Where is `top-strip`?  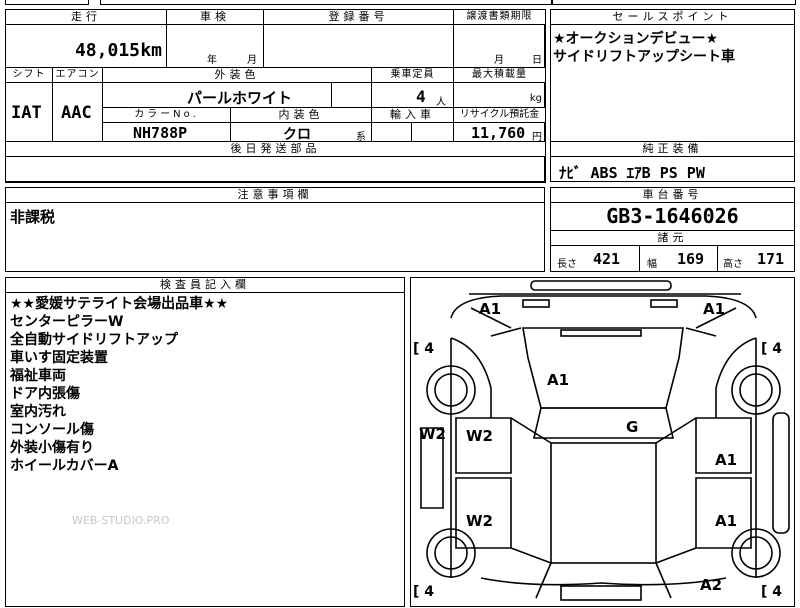
top-strip is located at coordinates (400, 3).